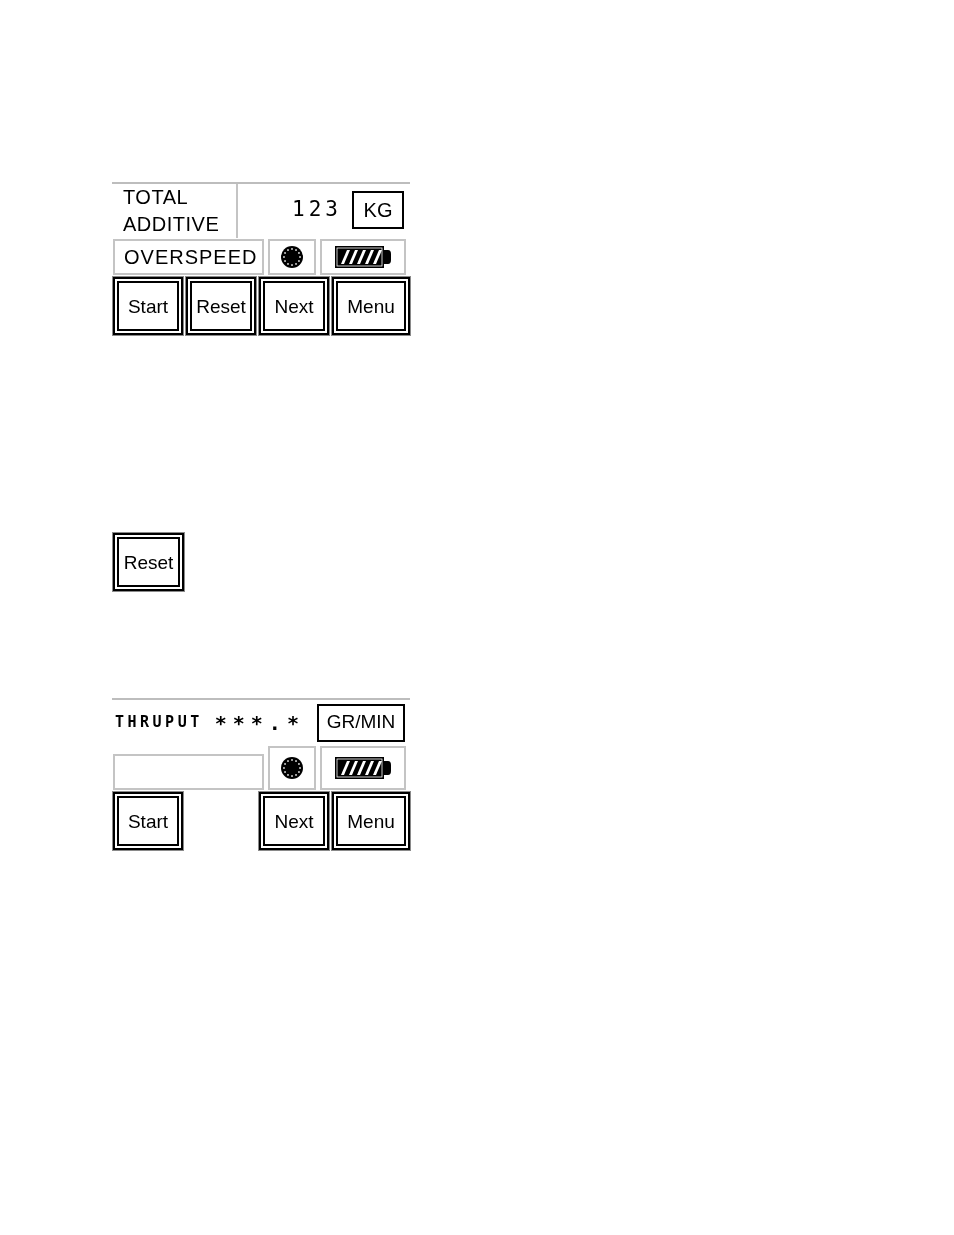 The width and height of the screenshot is (954, 1235). I want to click on unit-label: GR/MIN, so click(361, 722).